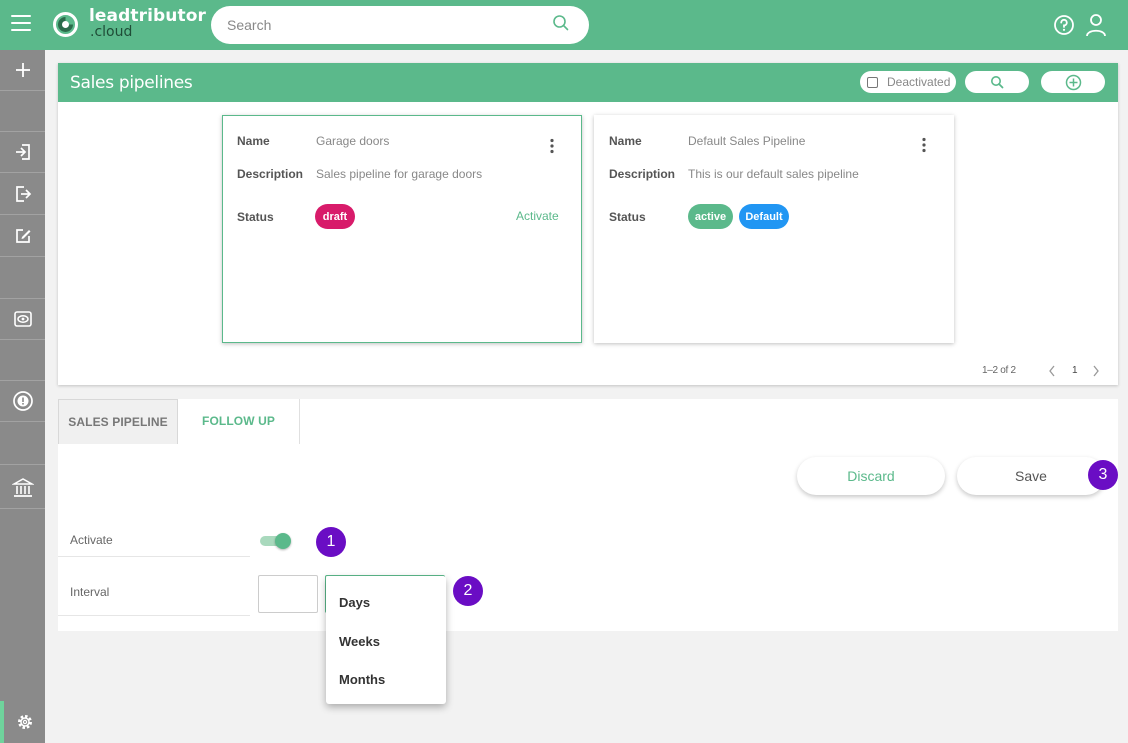 The width and height of the screenshot is (1128, 743). What do you see at coordinates (588, 82) in the screenshot?
I see `panel-header: Sales pipelines Deactivated` at bounding box center [588, 82].